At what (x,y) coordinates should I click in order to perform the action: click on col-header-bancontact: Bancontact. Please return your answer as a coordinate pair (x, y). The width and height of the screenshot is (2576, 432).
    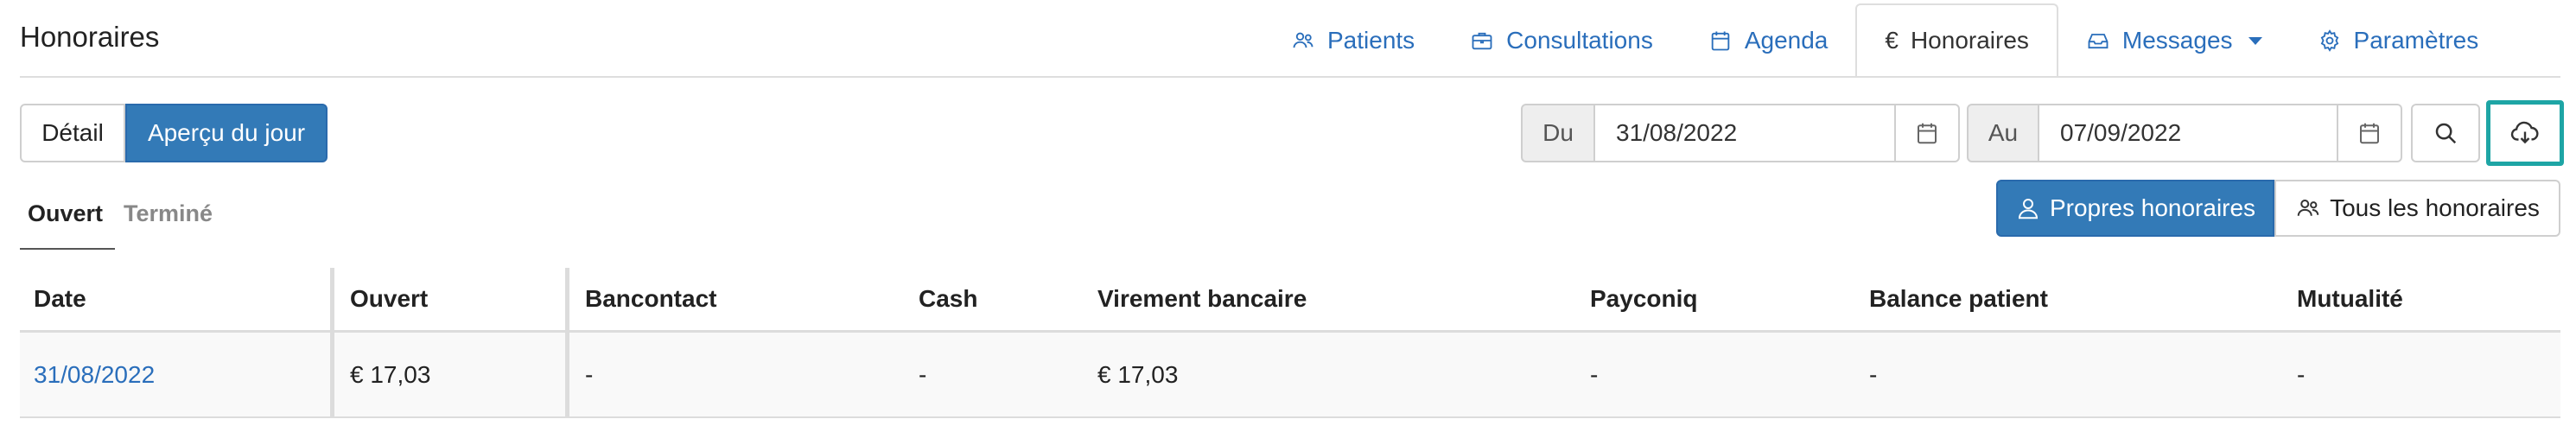
    Looking at the image, I should click on (651, 298).